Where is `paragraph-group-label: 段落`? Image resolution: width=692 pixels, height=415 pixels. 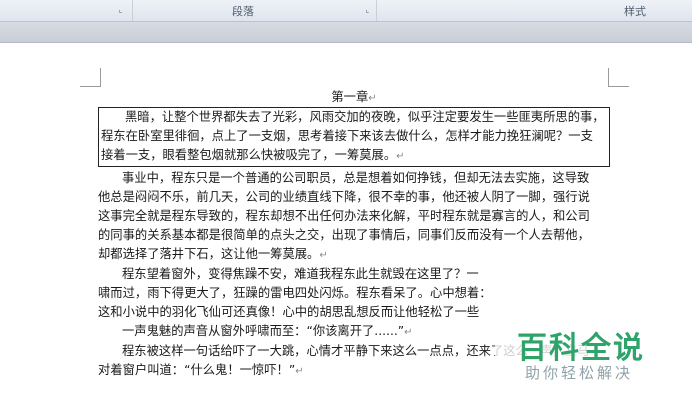 paragraph-group-label: 段落 is located at coordinates (243, 11).